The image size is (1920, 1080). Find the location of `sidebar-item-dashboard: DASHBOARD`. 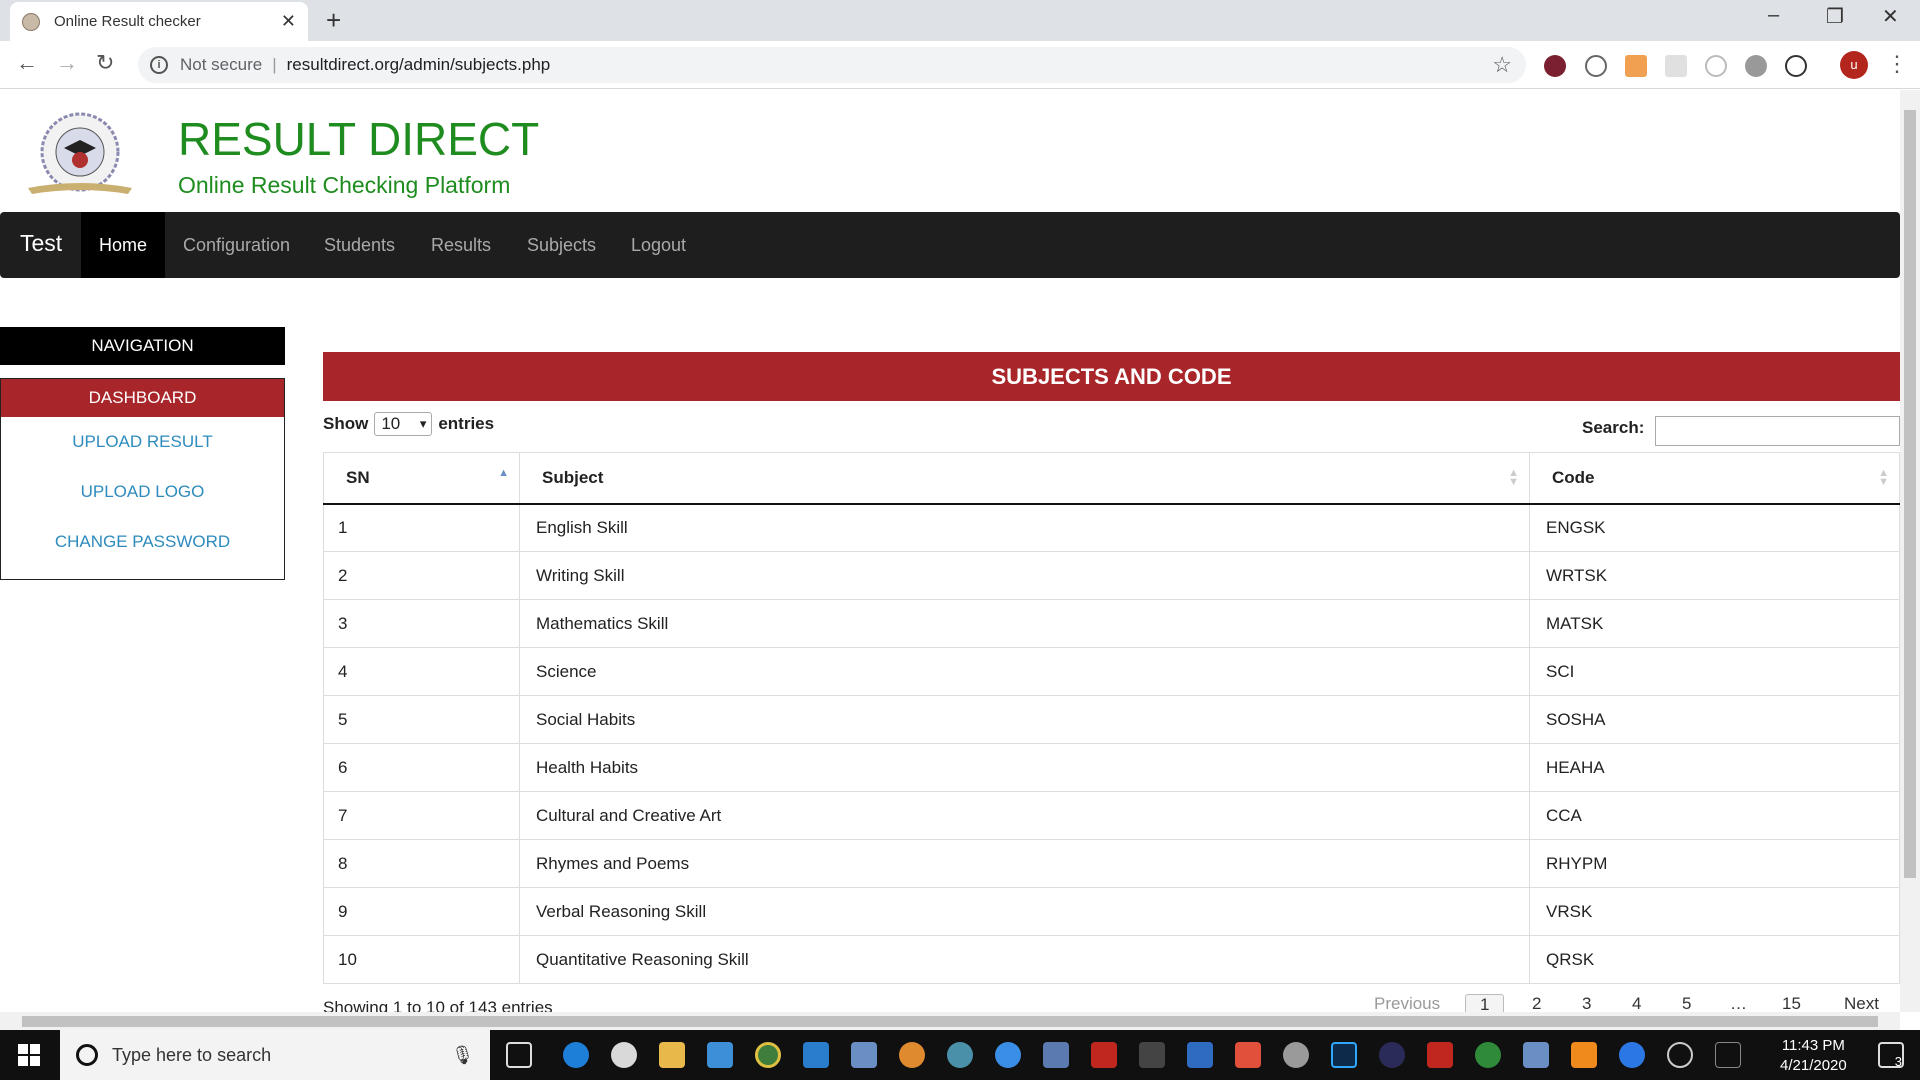

sidebar-item-dashboard: DASHBOARD is located at coordinates (142, 398).